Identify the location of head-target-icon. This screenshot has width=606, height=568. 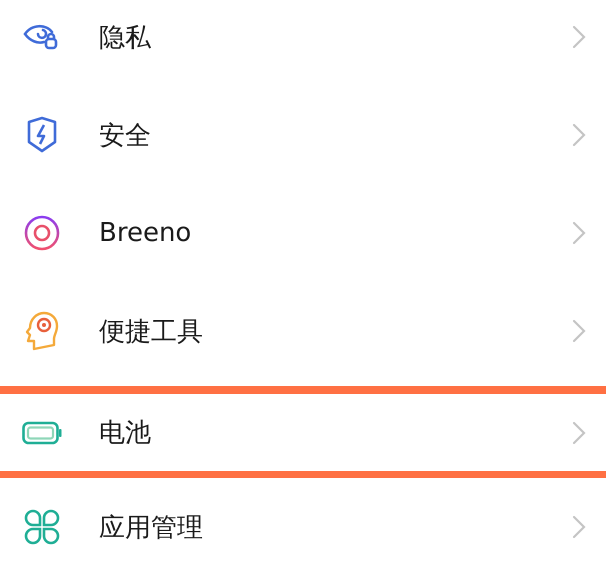
(42, 331).